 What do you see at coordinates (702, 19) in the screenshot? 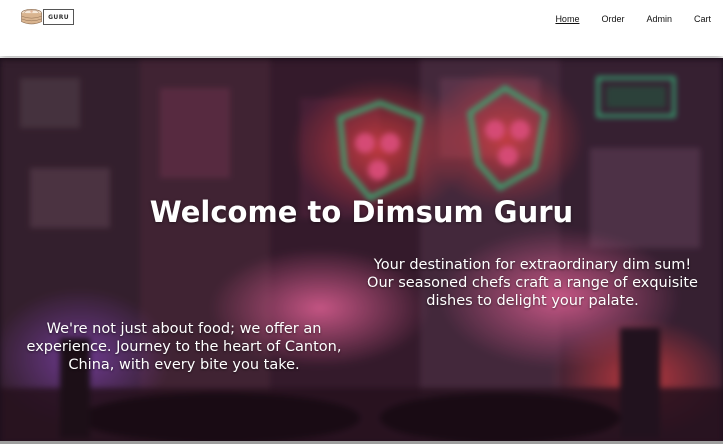
I see `nav-cart-link: Cart` at bounding box center [702, 19].